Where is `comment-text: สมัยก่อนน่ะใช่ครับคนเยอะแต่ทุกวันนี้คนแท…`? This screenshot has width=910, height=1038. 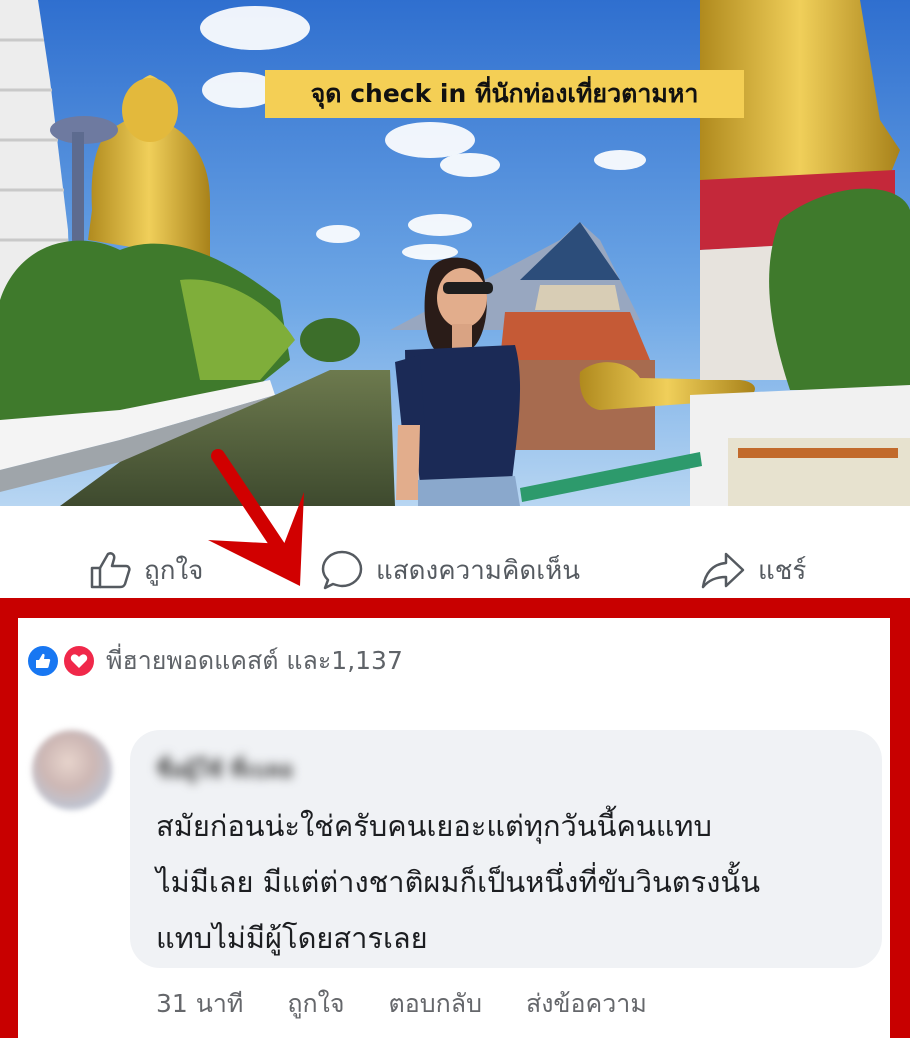 comment-text: สมัยก่อนน่ะใช่ครับคนเยอะแต่ทุกวันนี้คนแท… is located at coordinates (511, 882).